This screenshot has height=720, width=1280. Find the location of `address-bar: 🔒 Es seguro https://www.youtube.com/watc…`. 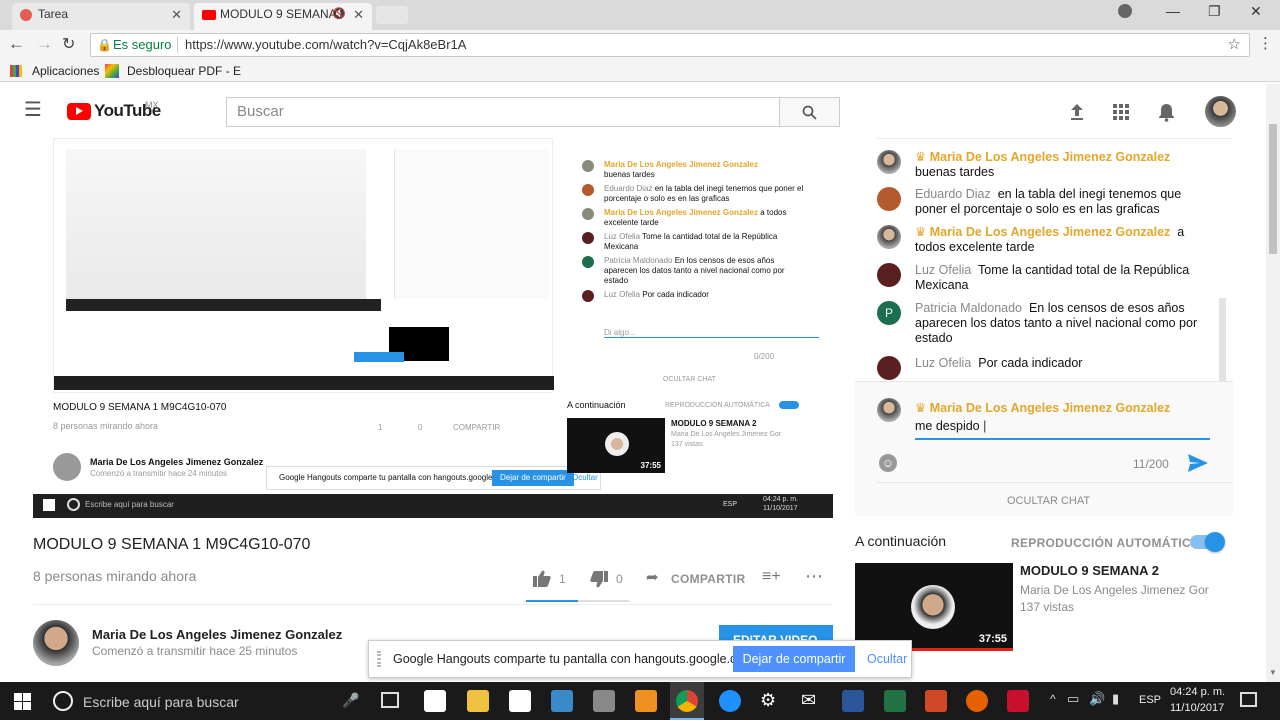

address-bar: 🔒 Es seguro https://www.youtube.com/watc… is located at coordinates (670, 45).